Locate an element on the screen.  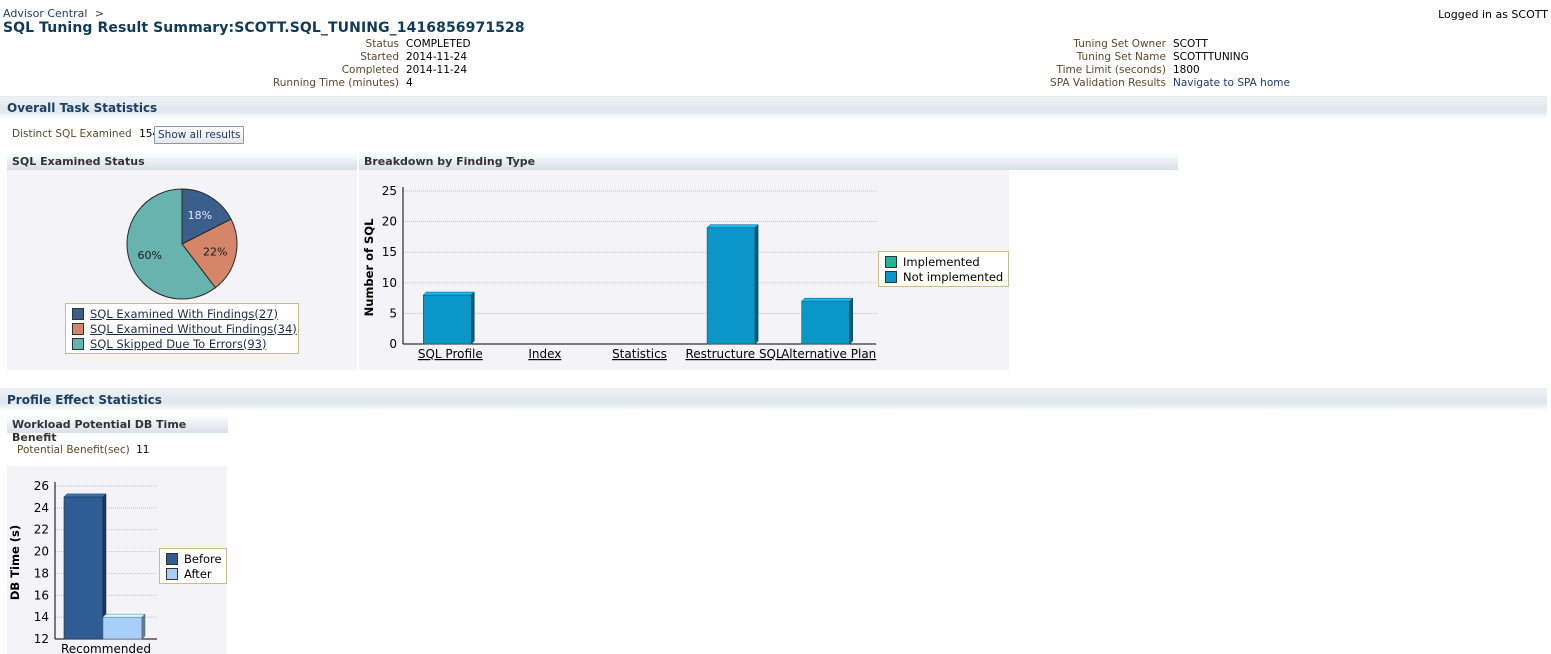
summary-value: SCOTTTUNING is located at coordinates (1211, 57).